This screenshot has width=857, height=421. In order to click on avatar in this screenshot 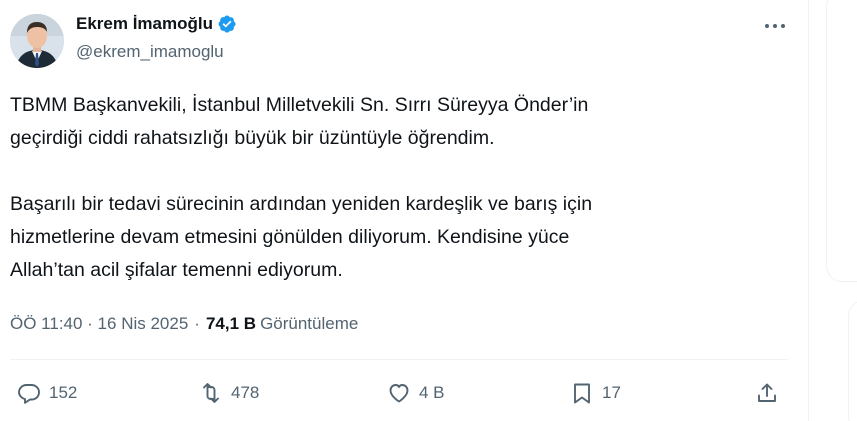, I will do `click(37, 41)`.